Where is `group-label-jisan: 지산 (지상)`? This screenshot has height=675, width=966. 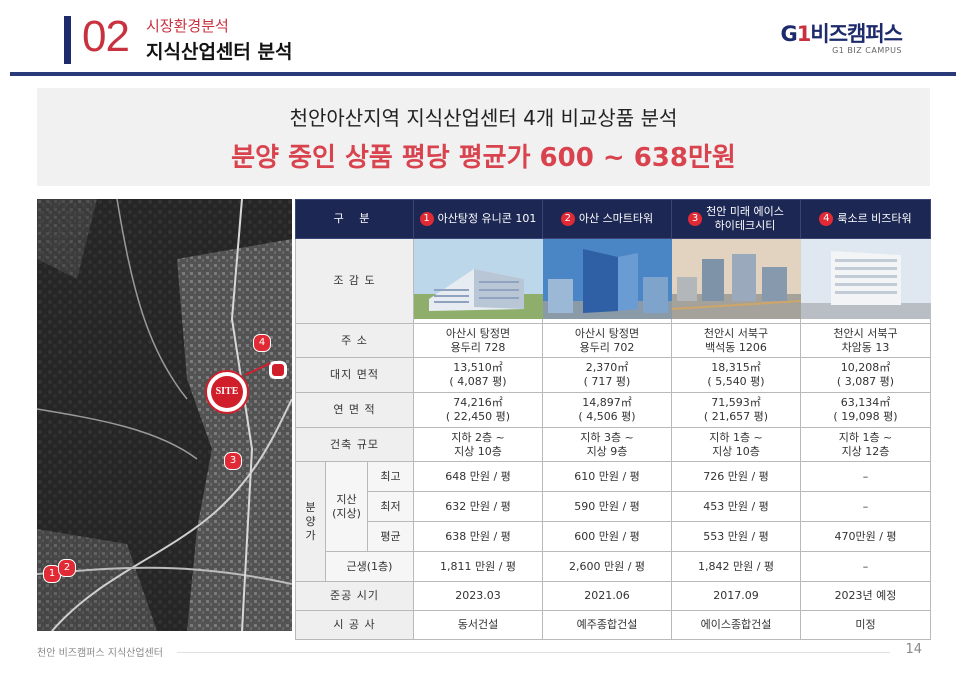 group-label-jisan: 지산 (지상) is located at coordinates (346, 506).